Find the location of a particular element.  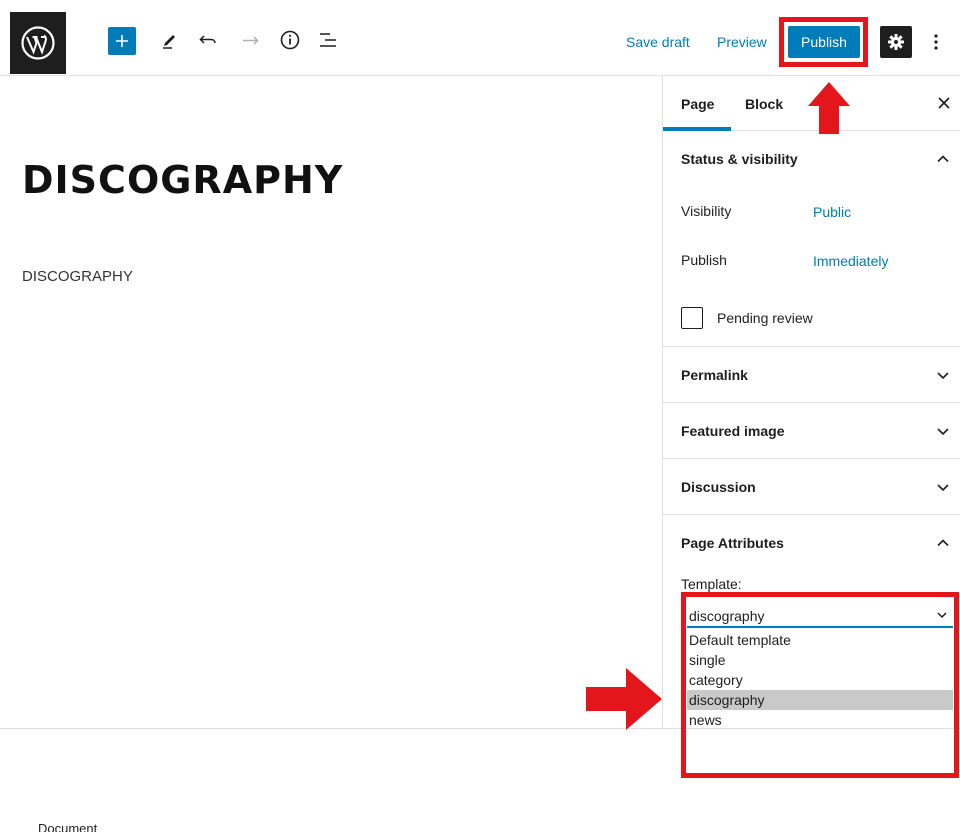

preview-button: Preview is located at coordinates (742, 42).